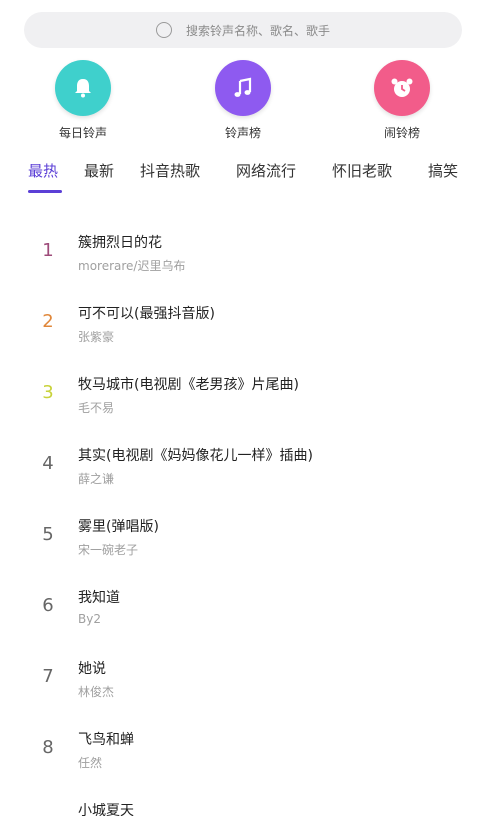 The image size is (483, 816). I want to click on list-item: 8 飞鸟和蝉 任然, so click(241, 755).